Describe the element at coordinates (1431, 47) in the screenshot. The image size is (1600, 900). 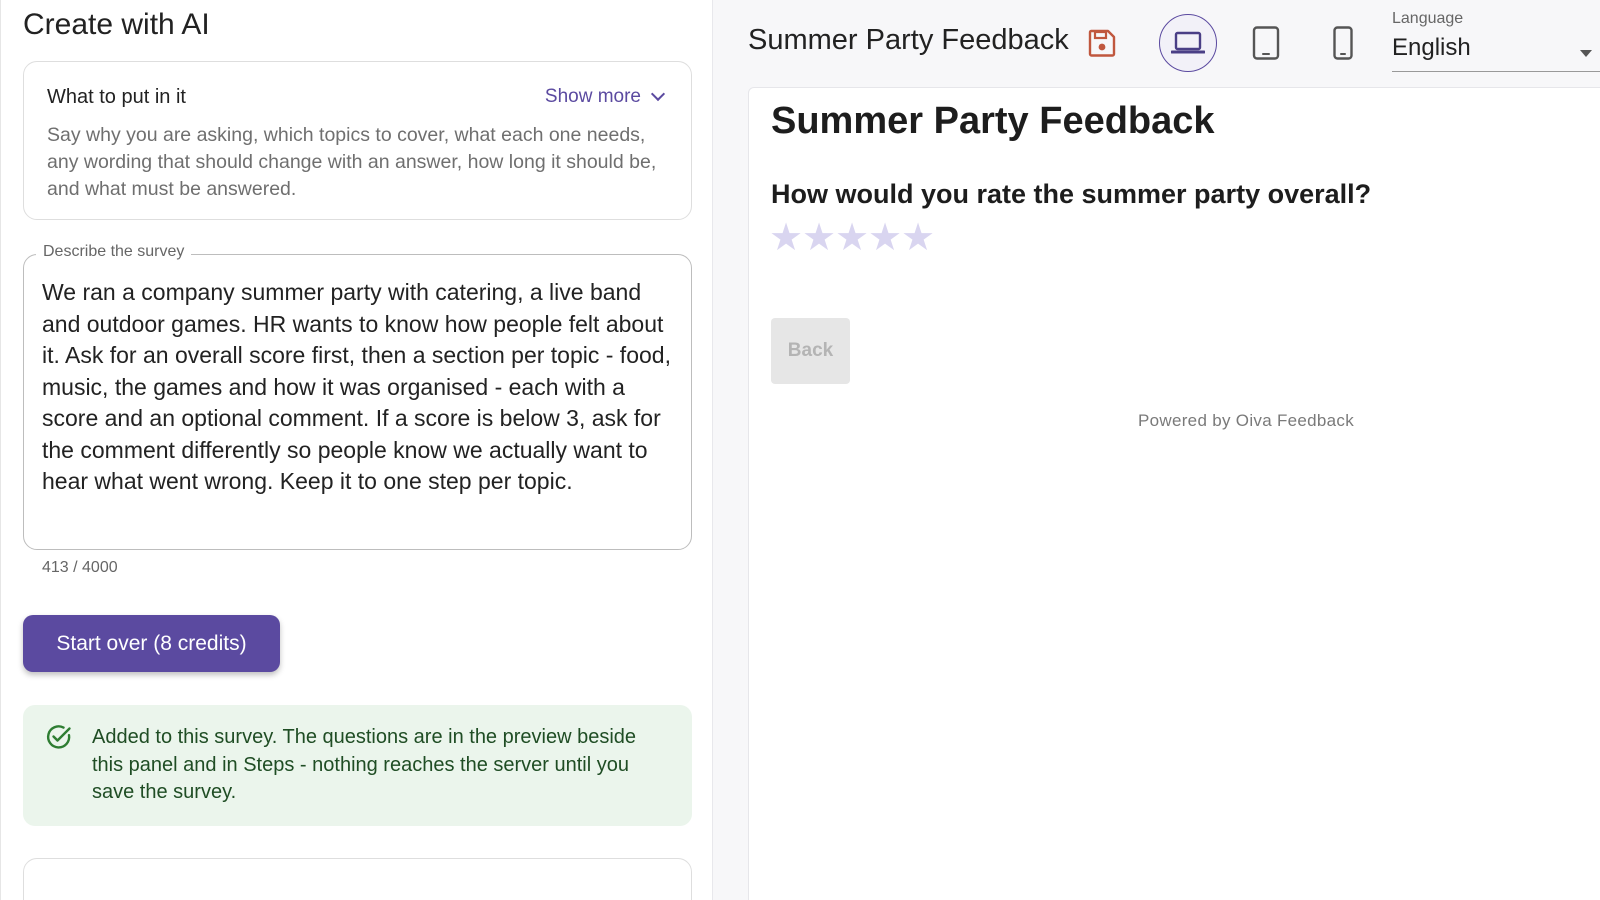
I see `language-value: English` at that location.